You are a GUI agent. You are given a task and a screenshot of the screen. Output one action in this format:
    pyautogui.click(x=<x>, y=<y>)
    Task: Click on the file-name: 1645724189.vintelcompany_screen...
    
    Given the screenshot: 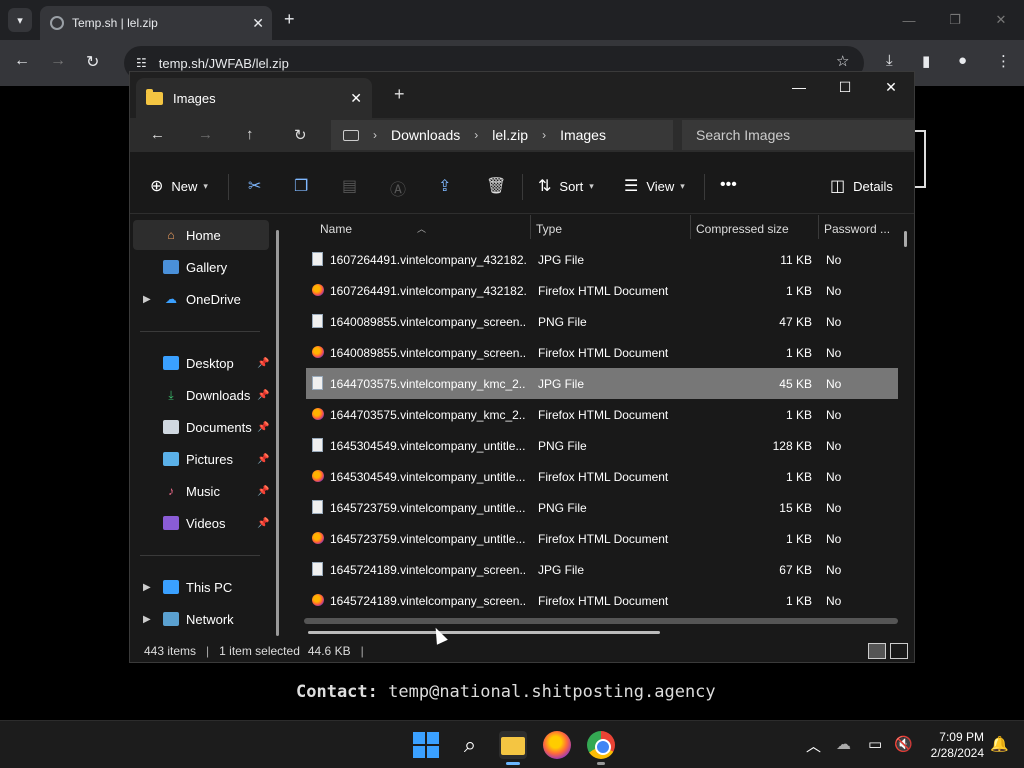 What is the action you would take?
    pyautogui.click(x=428, y=601)
    